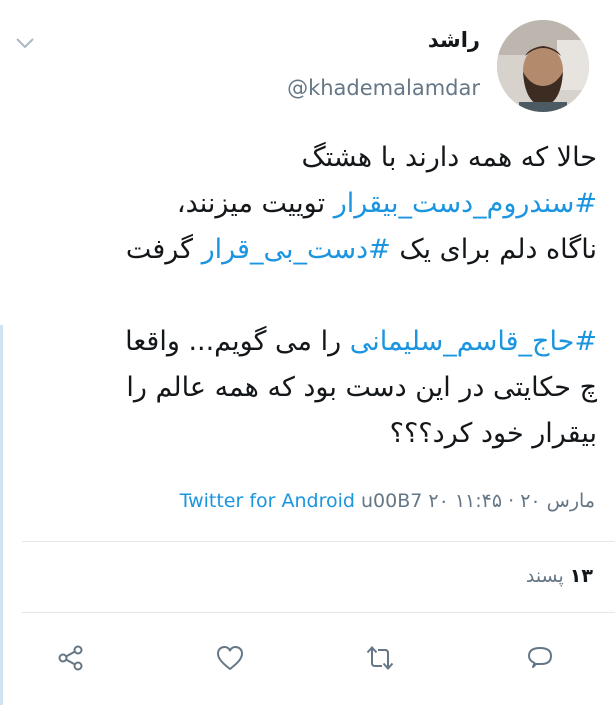 This screenshot has width=615, height=705. I want to click on tweet-line: #حاج_قاسم_سلیمانی را می گویم... واقعا, so click(318, 342).